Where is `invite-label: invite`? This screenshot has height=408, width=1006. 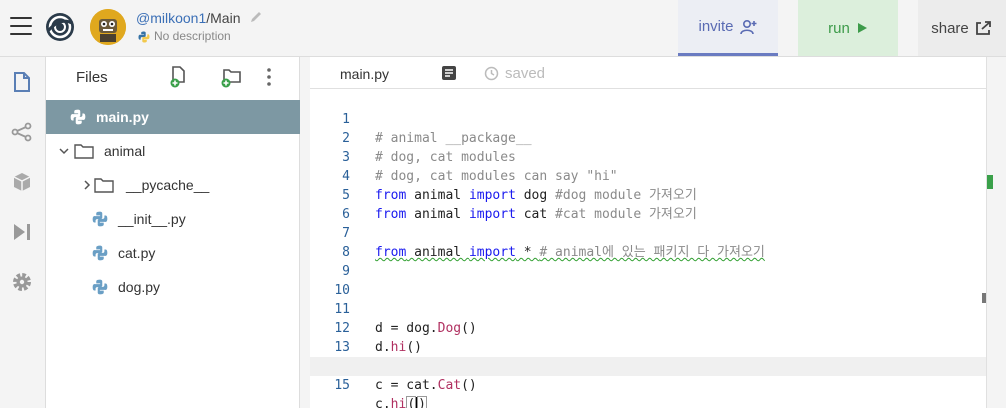
invite-label: invite is located at coordinates (716, 26).